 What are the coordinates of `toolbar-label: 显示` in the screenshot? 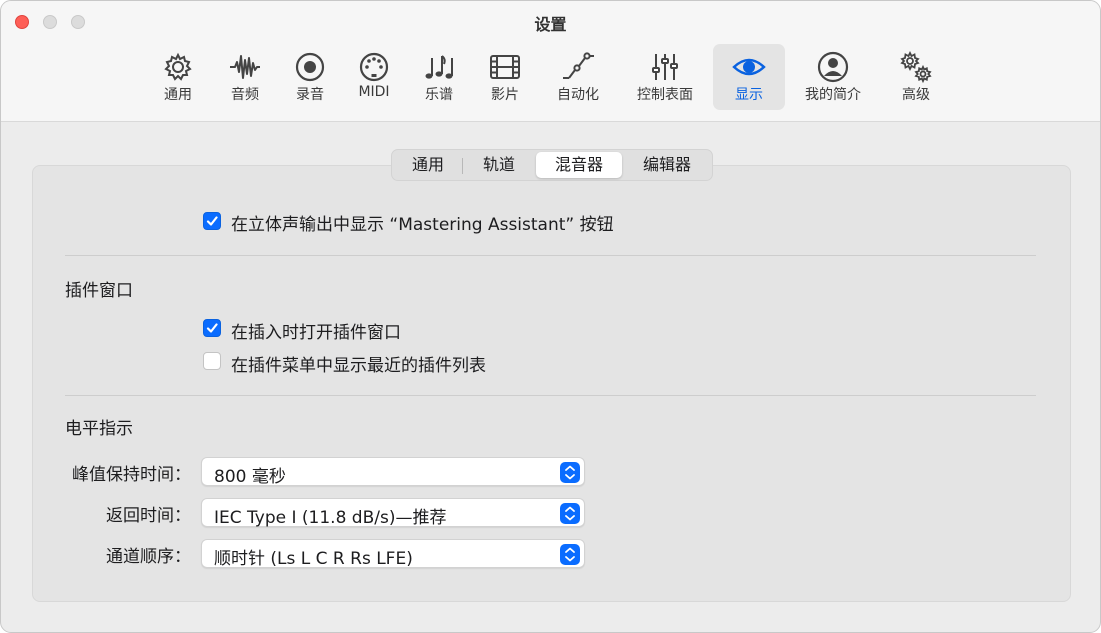 It's located at (749, 95).